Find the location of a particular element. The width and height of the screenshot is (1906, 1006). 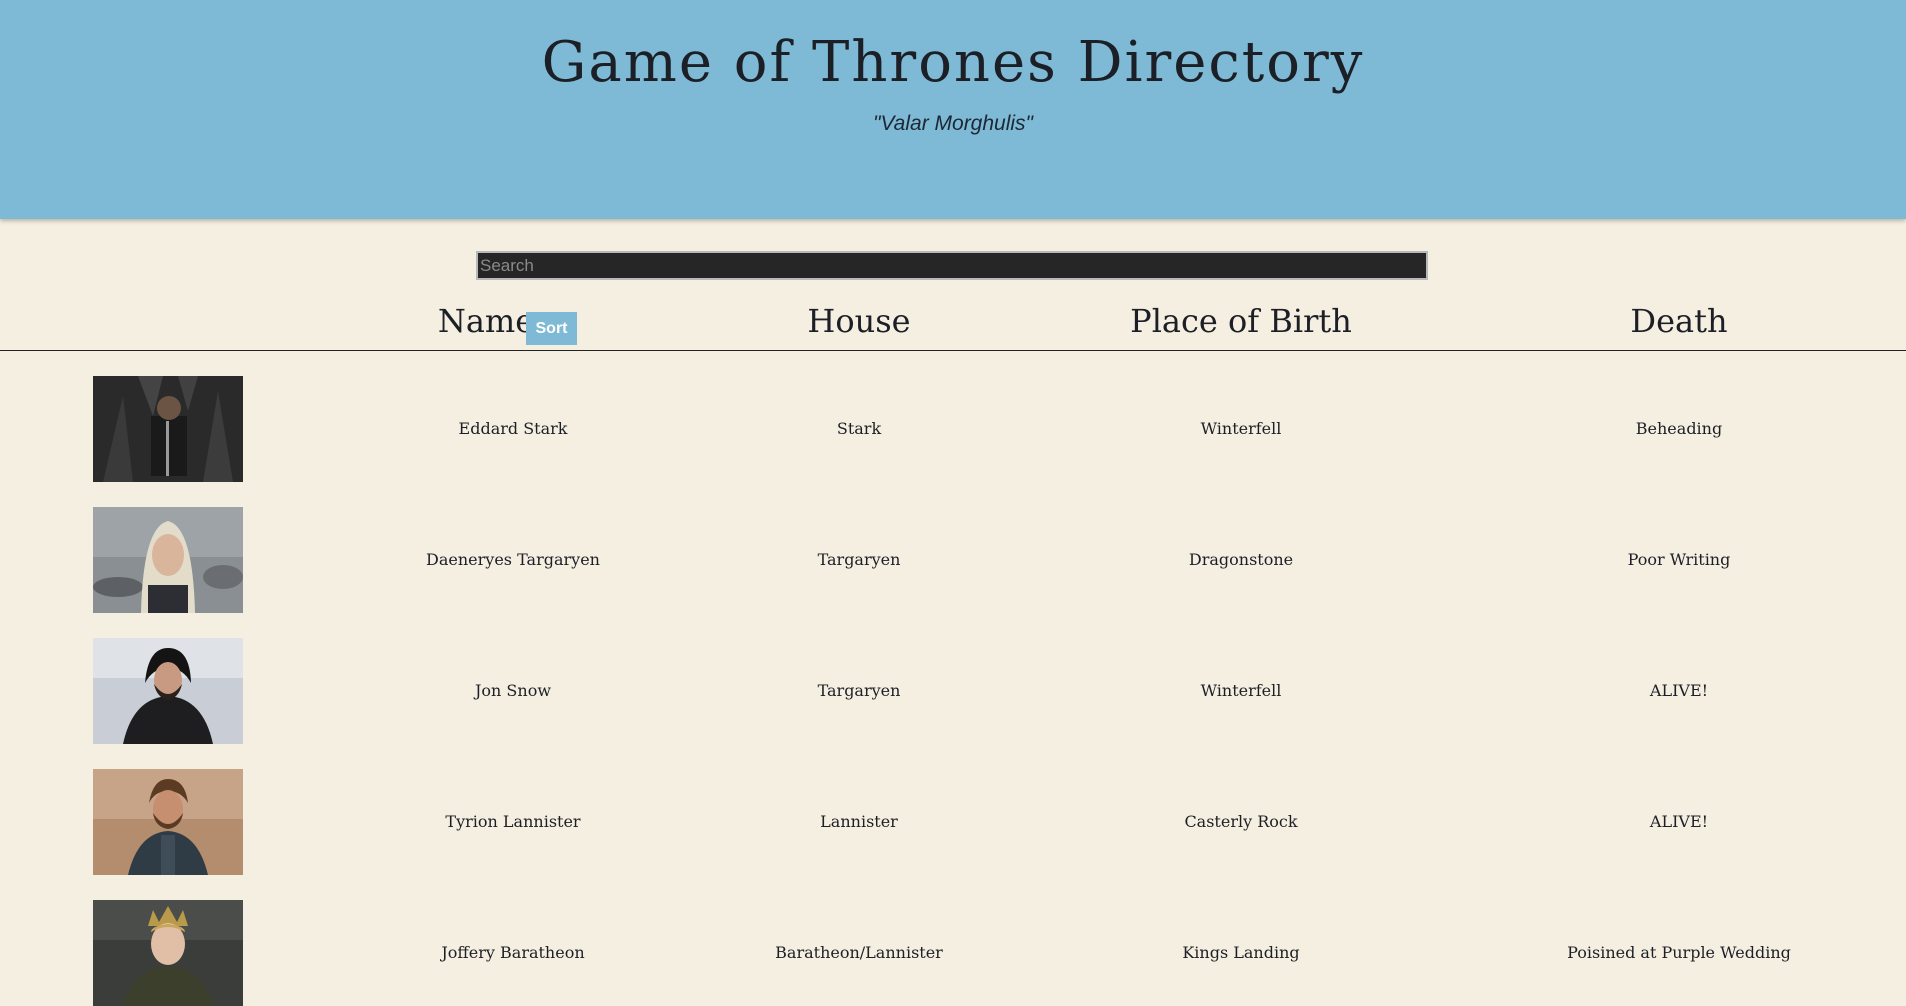

table-row: Eddard Stark Stark Winterfell Beheading is located at coordinates (953, 429).